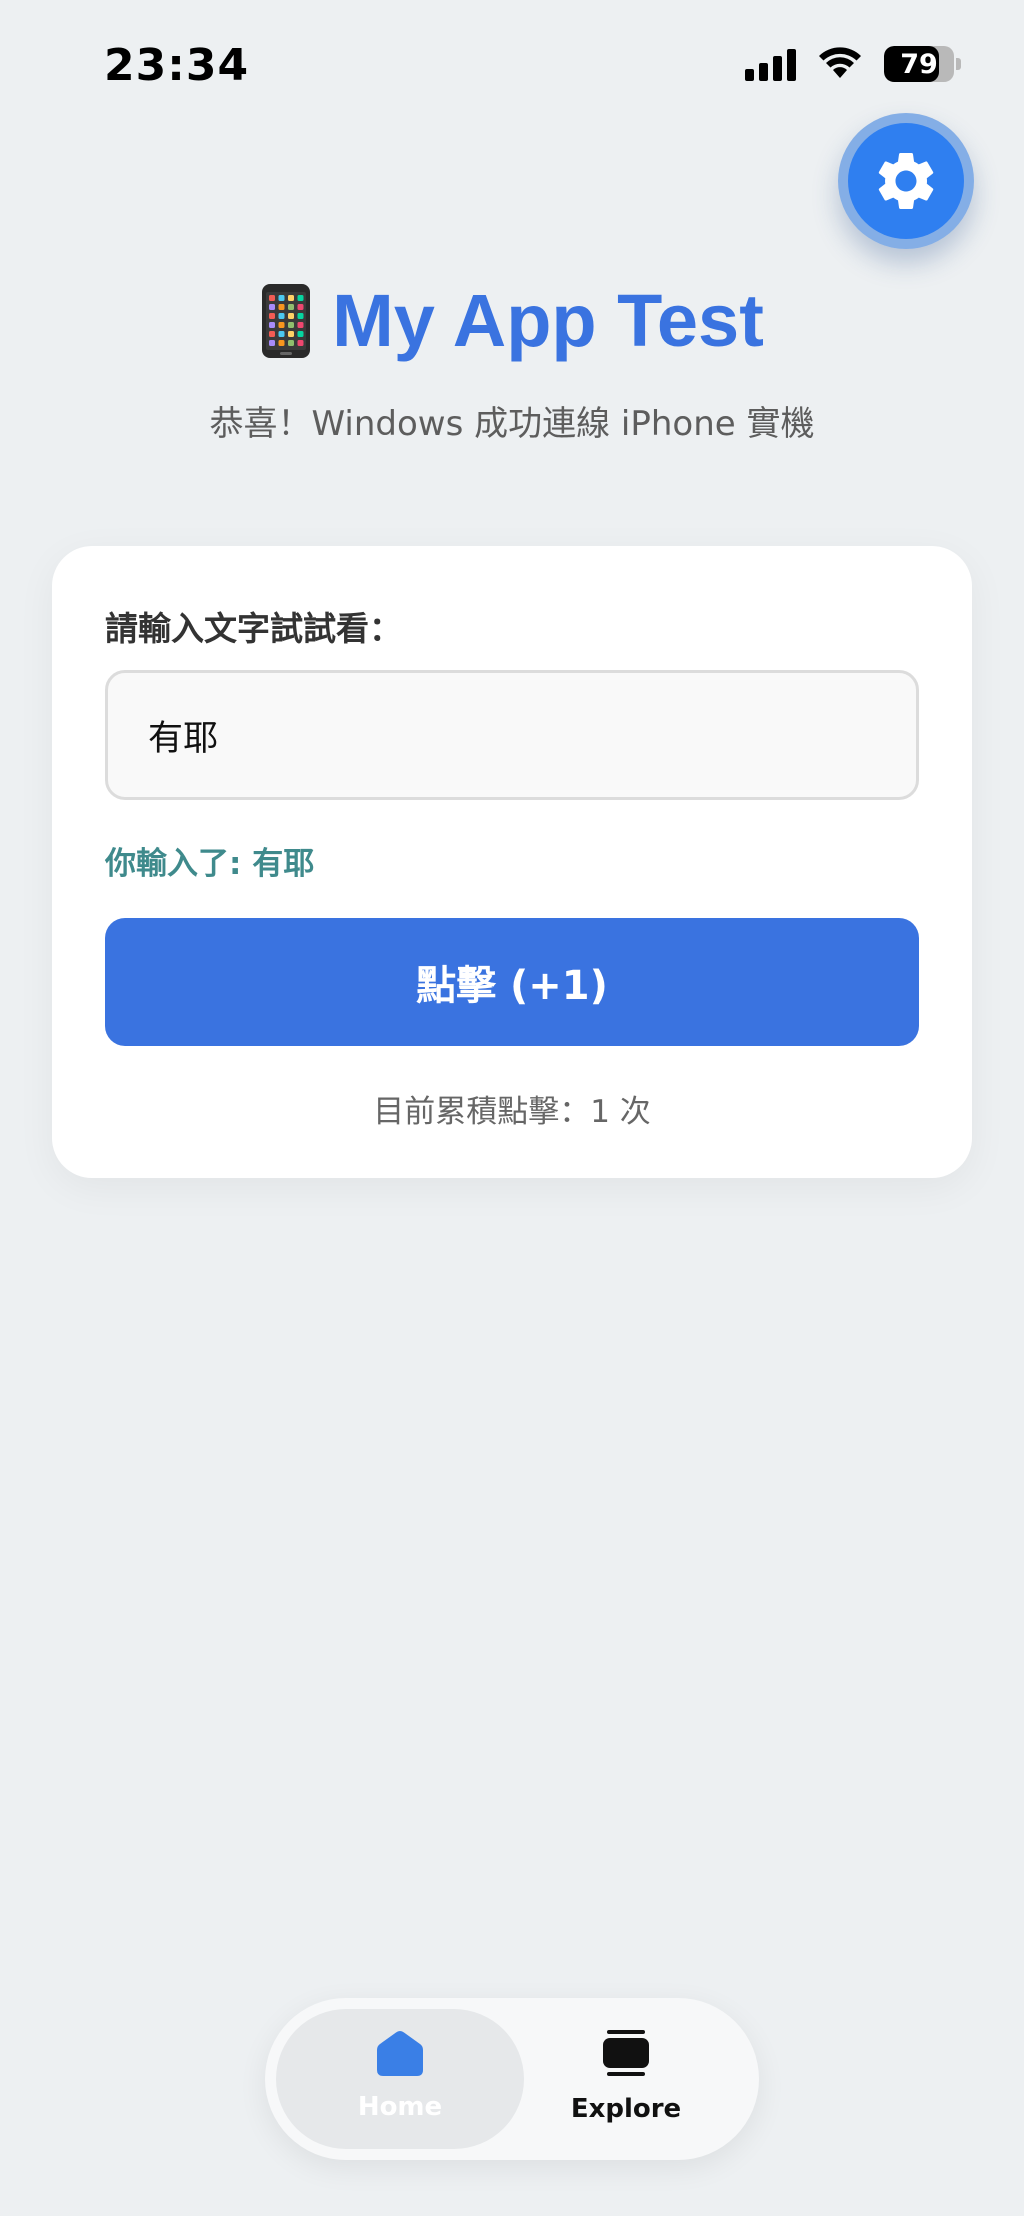 This screenshot has width=1024, height=2216. What do you see at coordinates (548, 320) in the screenshot?
I see `page-title: My App Test` at bounding box center [548, 320].